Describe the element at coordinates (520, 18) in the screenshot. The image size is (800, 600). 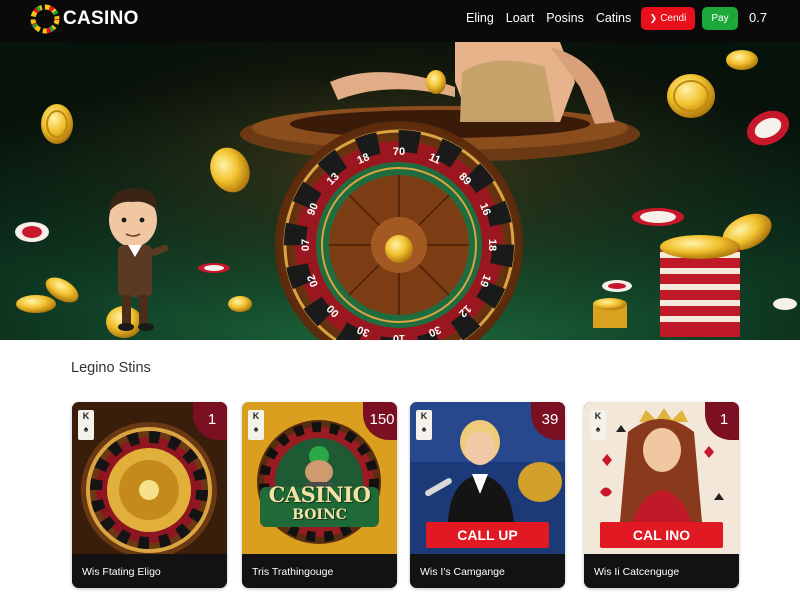
I see `nav-link-2: Loart` at that location.